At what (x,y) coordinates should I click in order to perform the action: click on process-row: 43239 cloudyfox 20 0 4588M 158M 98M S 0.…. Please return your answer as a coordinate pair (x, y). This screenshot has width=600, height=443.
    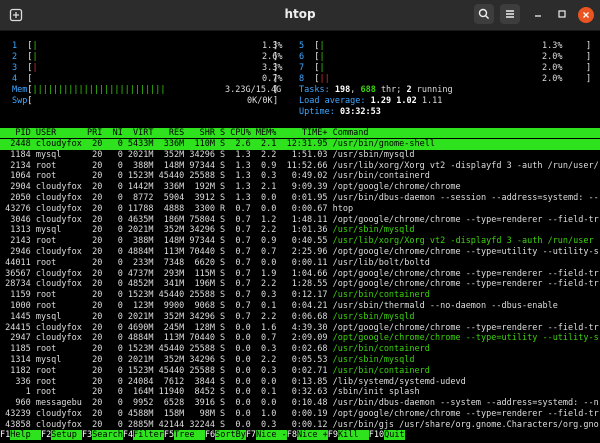
    Looking at the image, I should click on (300, 414).